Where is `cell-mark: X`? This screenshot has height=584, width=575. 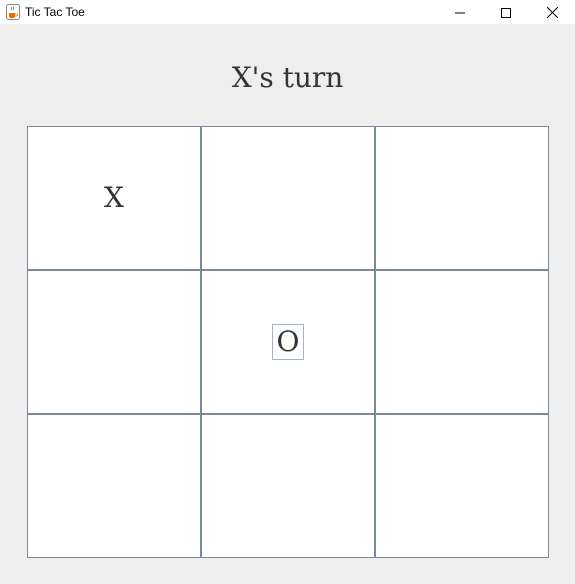 cell-mark: X is located at coordinates (114, 197).